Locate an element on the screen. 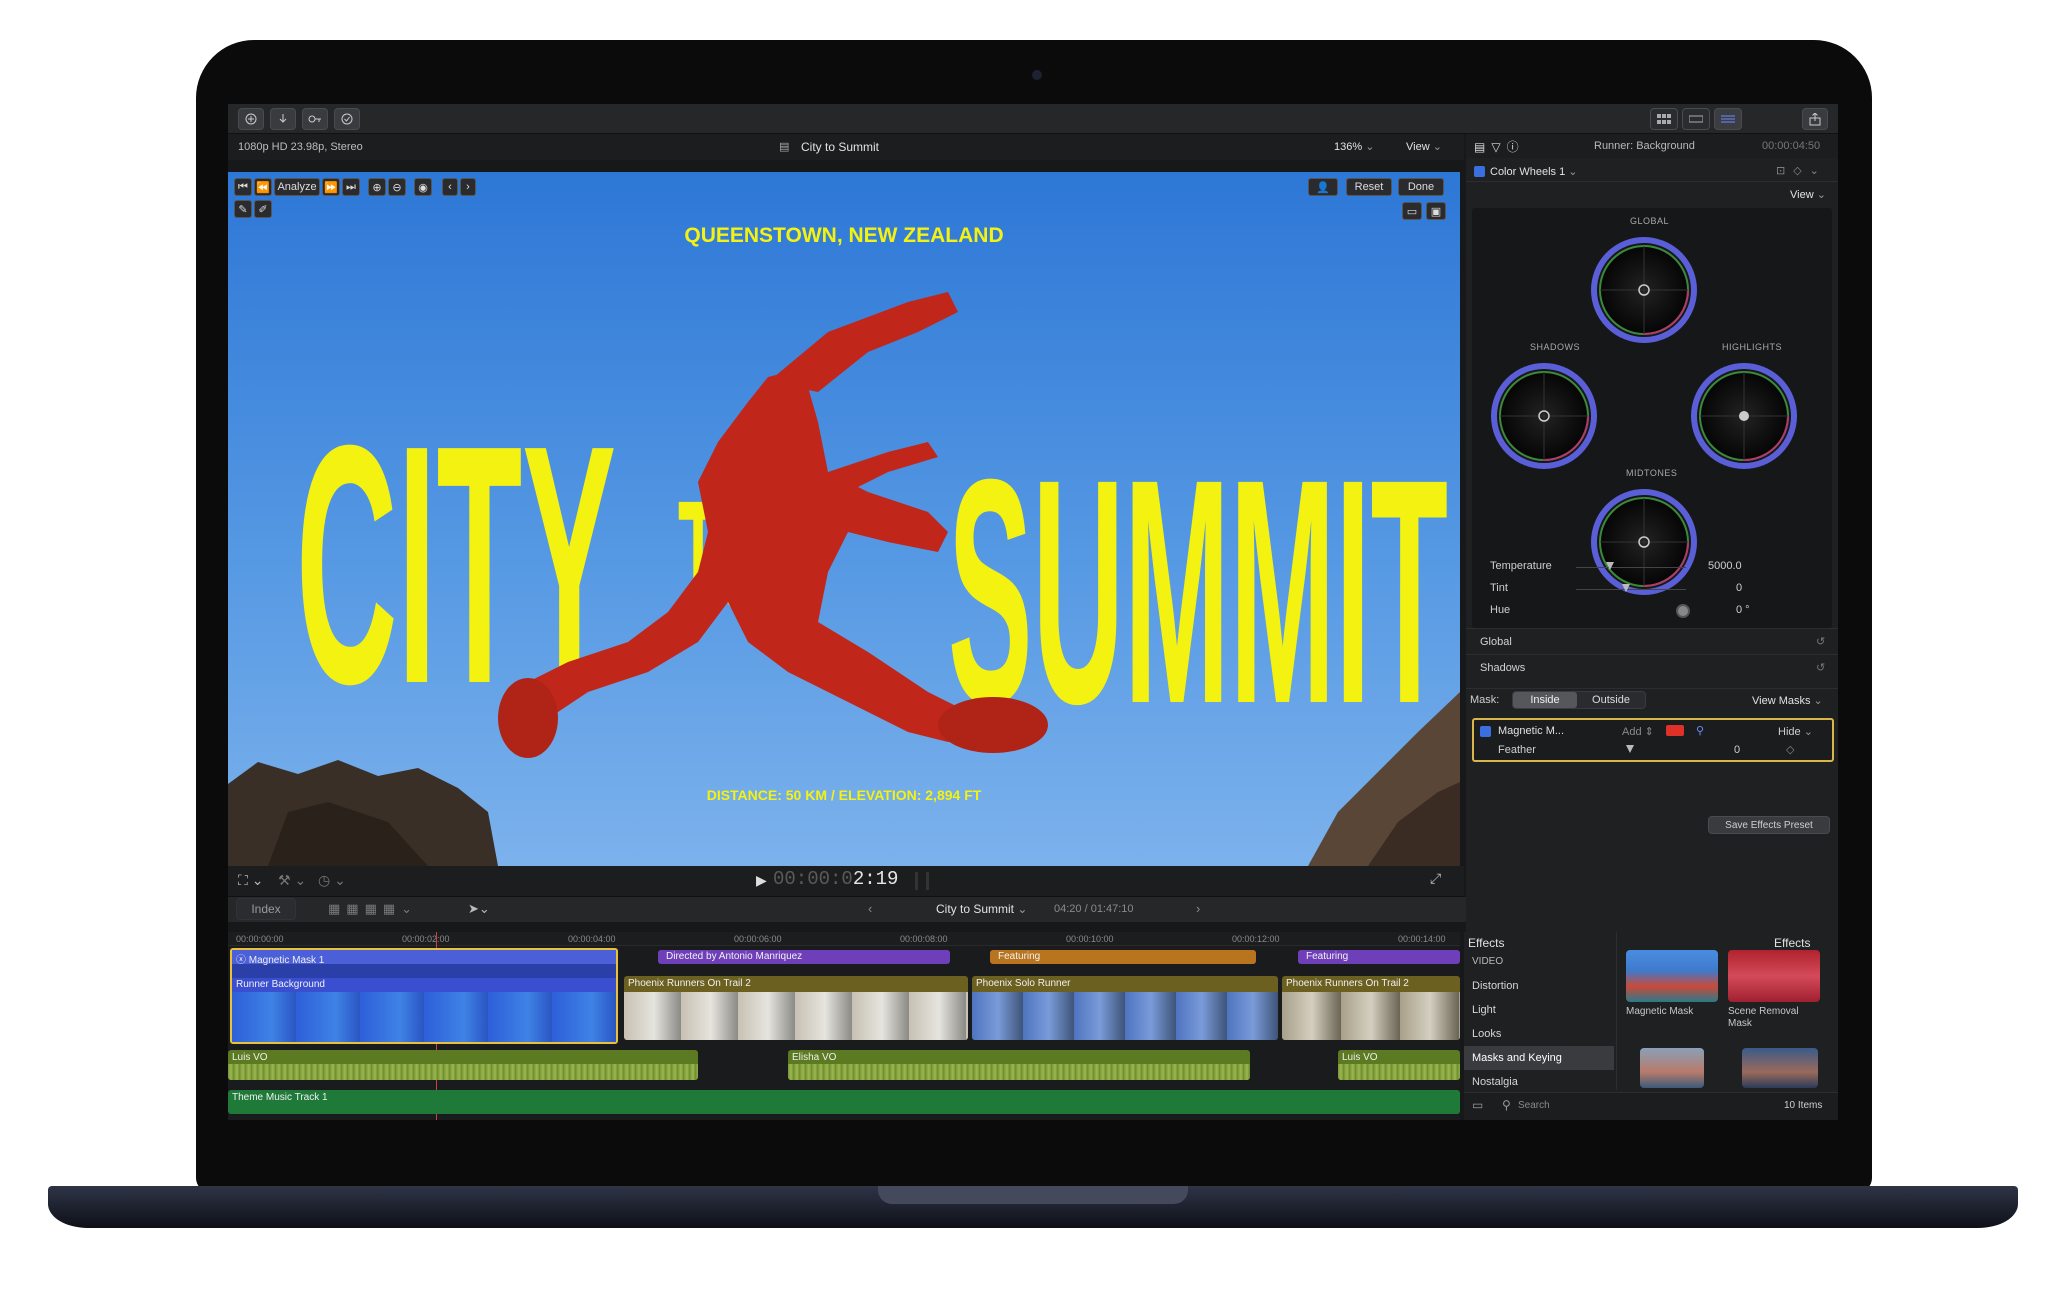 The height and width of the screenshot is (1310, 2066). skip-forward-button: ⏭ is located at coordinates (351, 187).